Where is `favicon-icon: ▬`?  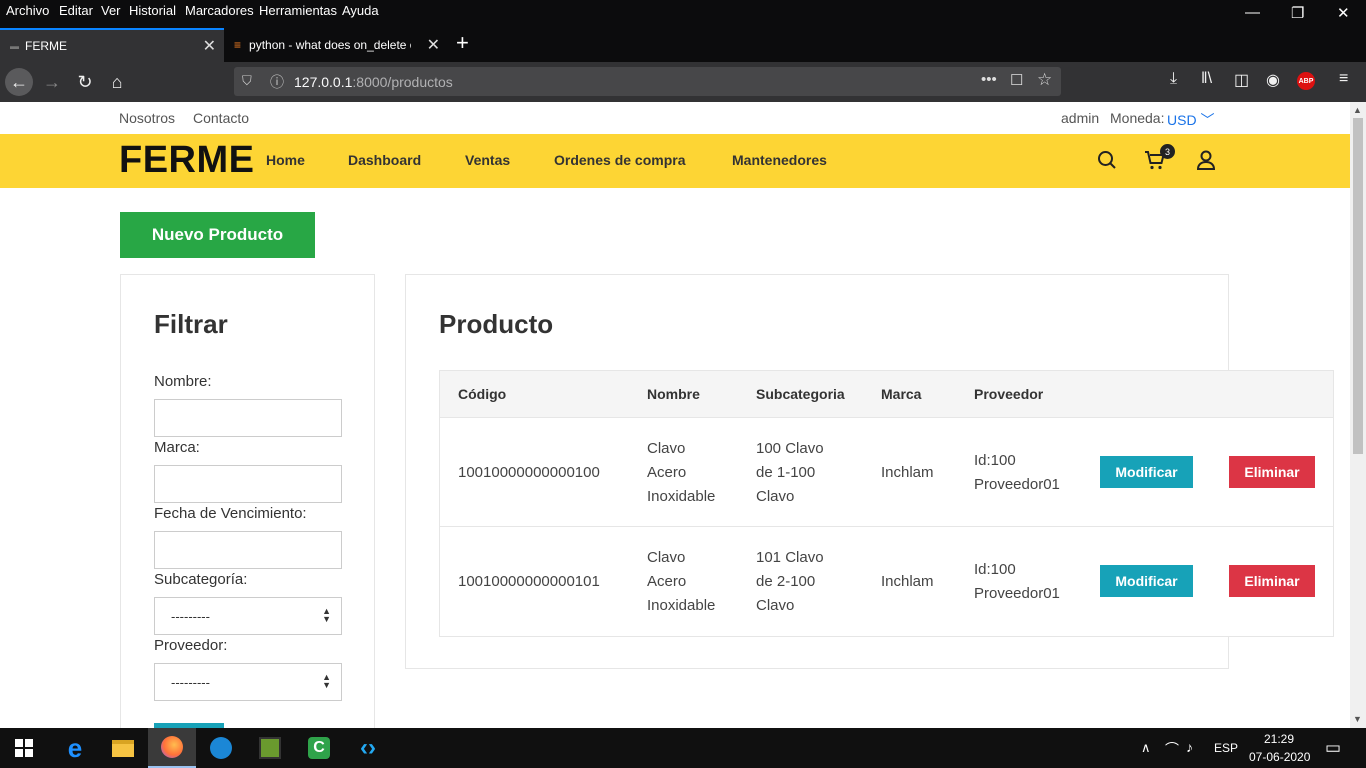 favicon-icon: ▬ is located at coordinates (14, 46).